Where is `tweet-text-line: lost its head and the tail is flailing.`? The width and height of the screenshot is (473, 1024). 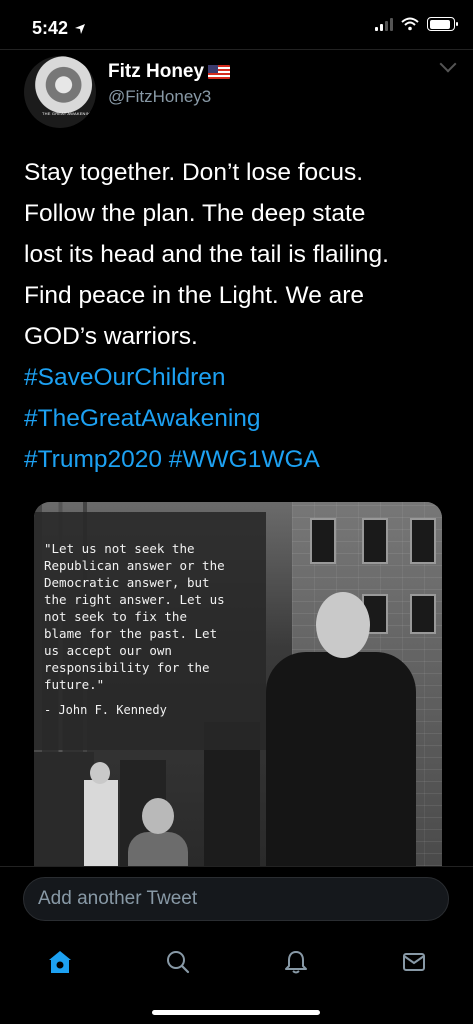
tweet-text-line: lost its head and the tail is flailing. is located at coordinates (206, 254).